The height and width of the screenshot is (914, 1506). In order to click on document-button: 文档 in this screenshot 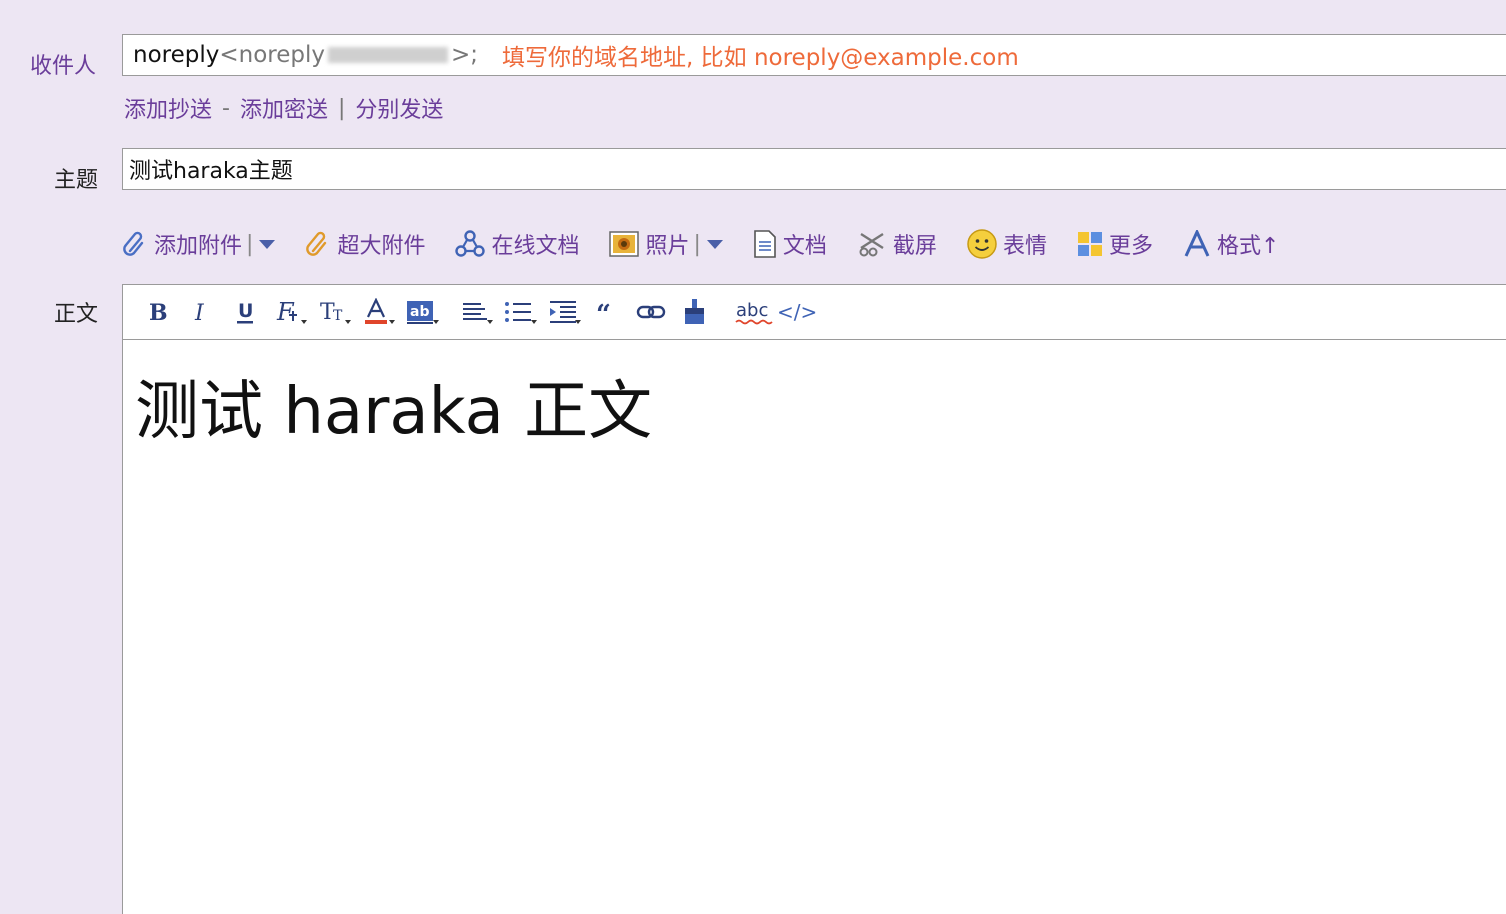, I will do `click(790, 244)`.